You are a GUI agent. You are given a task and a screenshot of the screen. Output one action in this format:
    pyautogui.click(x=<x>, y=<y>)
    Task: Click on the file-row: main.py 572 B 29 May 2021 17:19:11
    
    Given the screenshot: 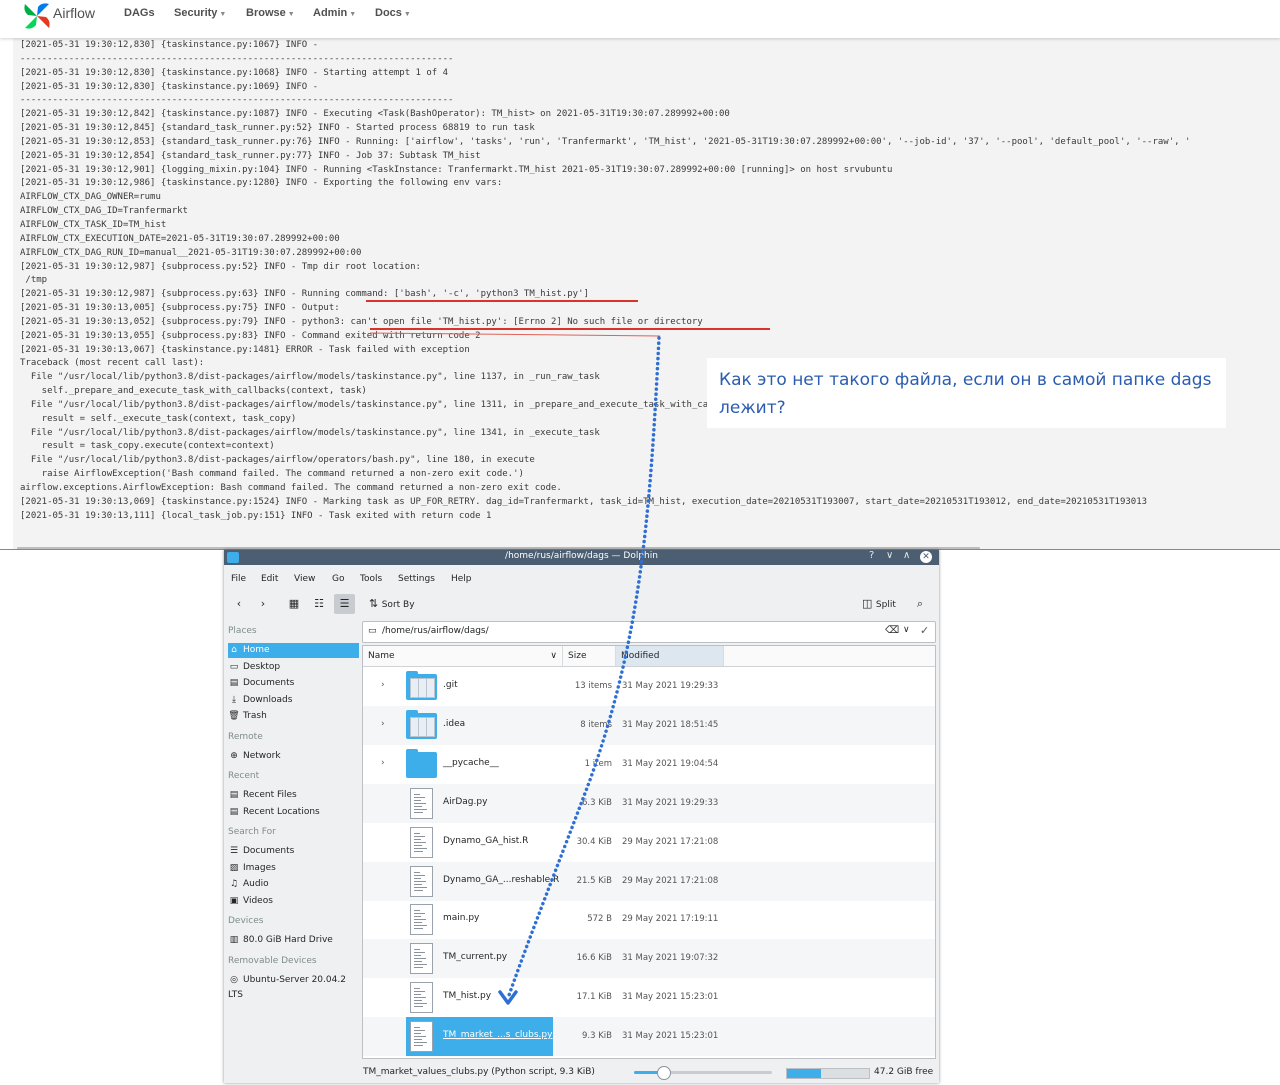 What is the action you would take?
    pyautogui.click(x=649, y=919)
    